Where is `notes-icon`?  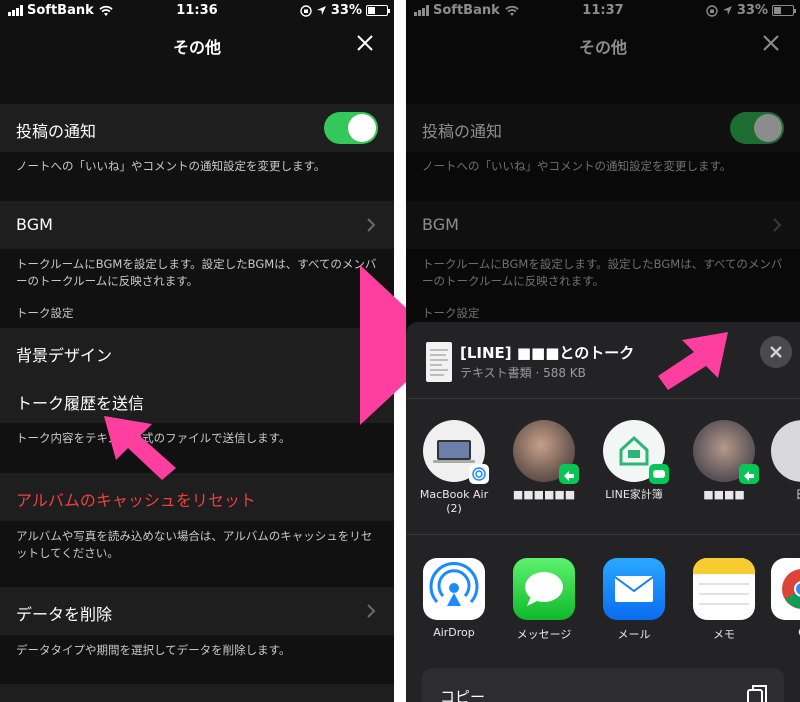
notes-icon is located at coordinates (724, 589).